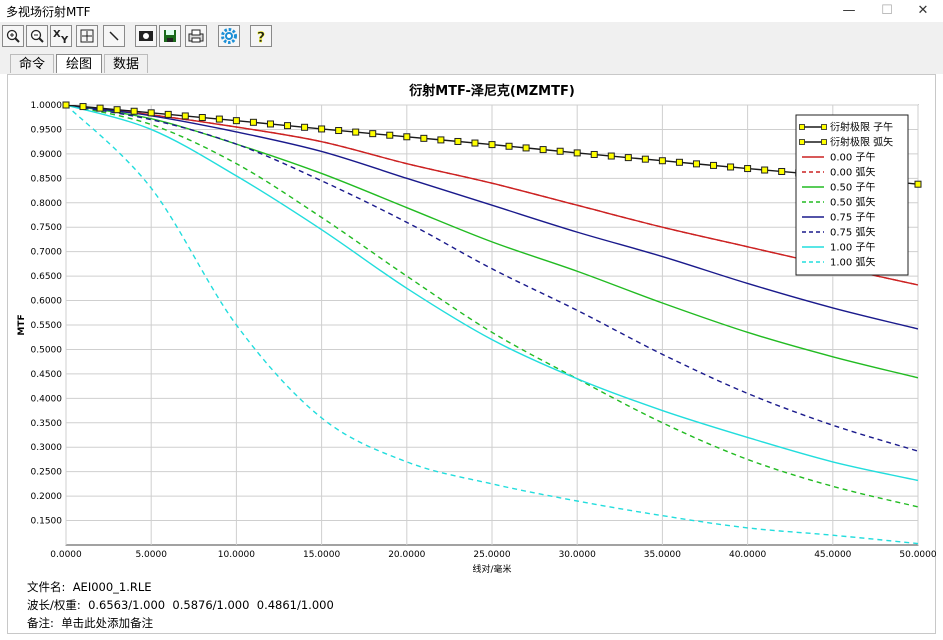  What do you see at coordinates (46, 587) in the screenshot?
I see `file-label: 文件名:` at bounding box center [46, 587].